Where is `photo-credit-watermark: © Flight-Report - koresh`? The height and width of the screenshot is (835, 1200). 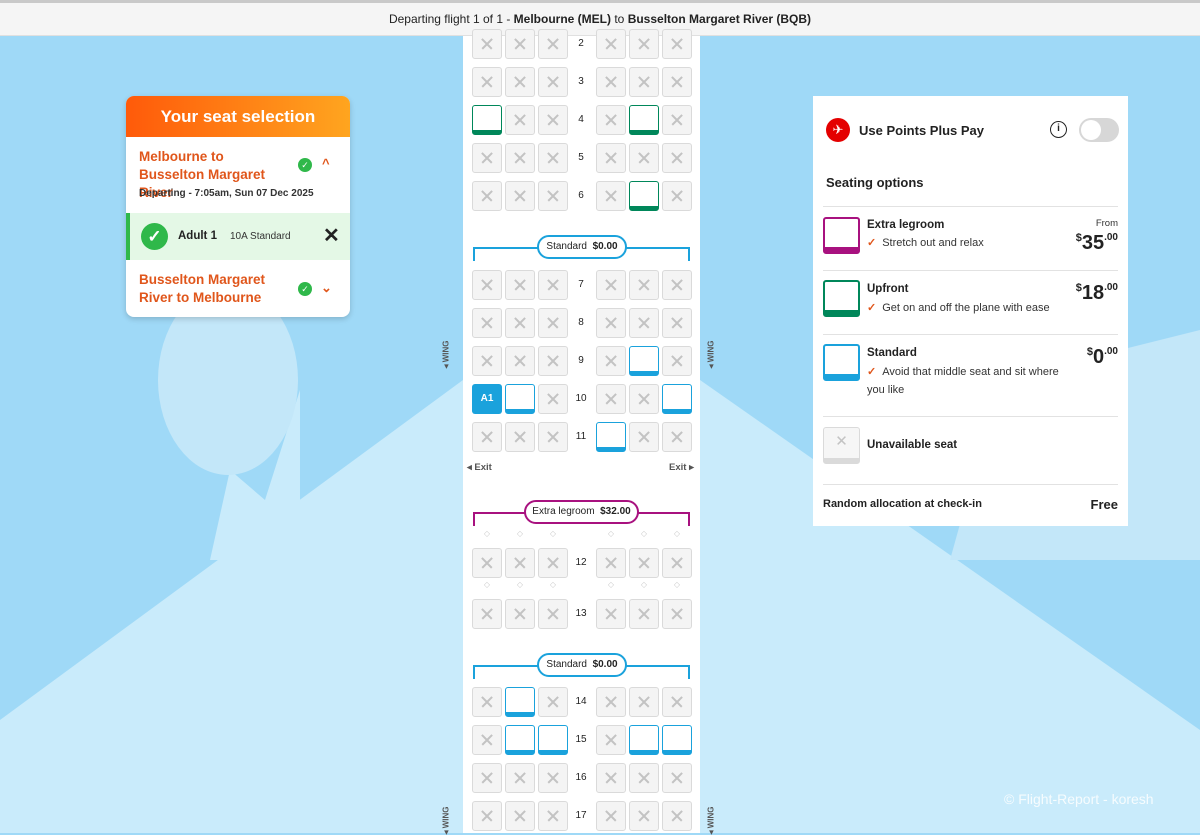
photo-credit-watermark: © Flight-Report - koresh is located at coordinates (1079, 799).